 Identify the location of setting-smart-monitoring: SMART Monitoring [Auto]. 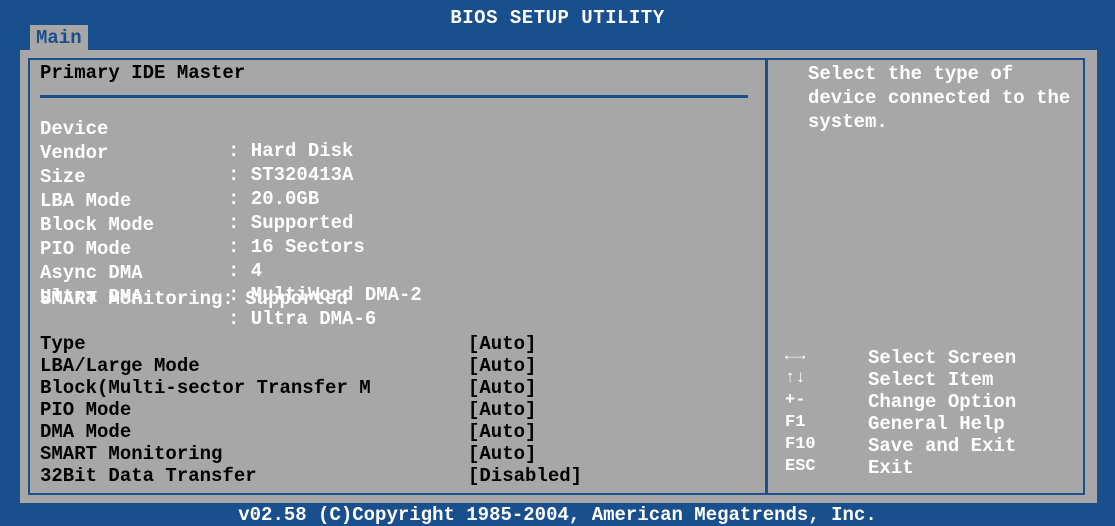
(400, 454).